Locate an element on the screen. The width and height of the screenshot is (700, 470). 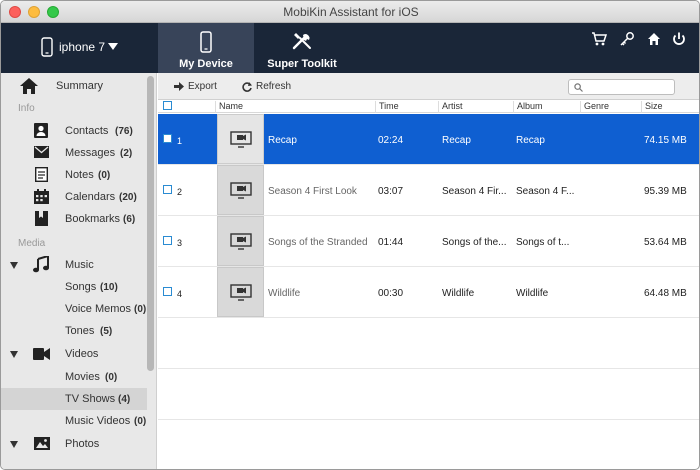
sidebar-item-photos: Photos is located at coordinates (74, 444).